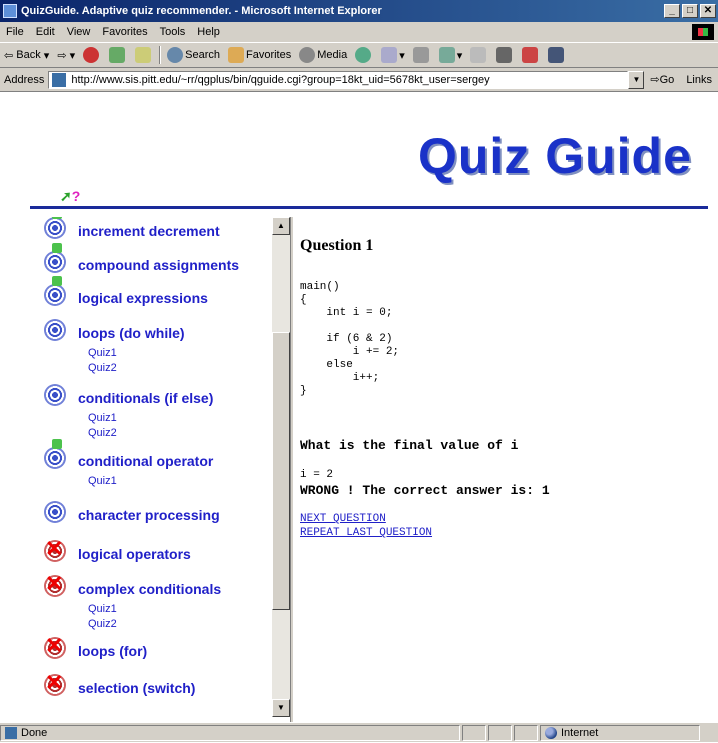  I want to click on scroll-up-button: ▲, so click(281, 226).